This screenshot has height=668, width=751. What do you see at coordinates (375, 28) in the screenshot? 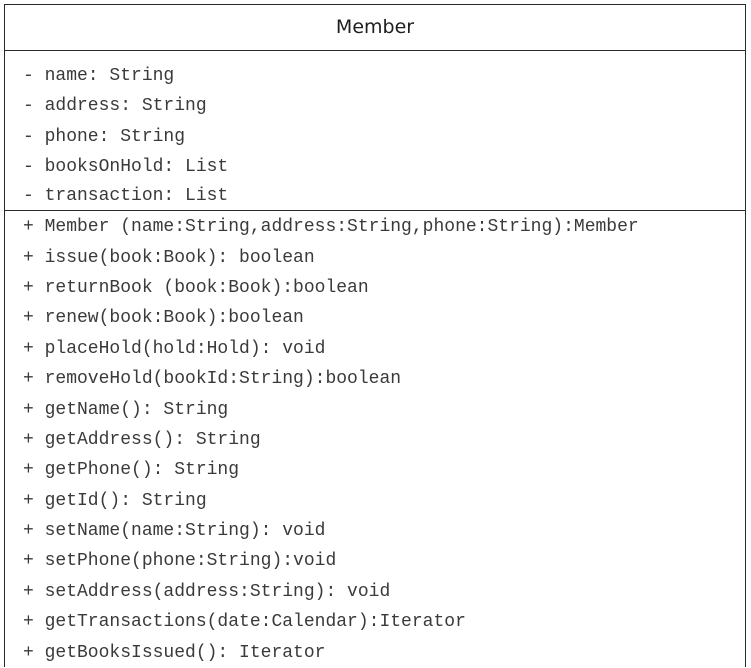
I see `class-name: Member` at bounding box center [375, 28].